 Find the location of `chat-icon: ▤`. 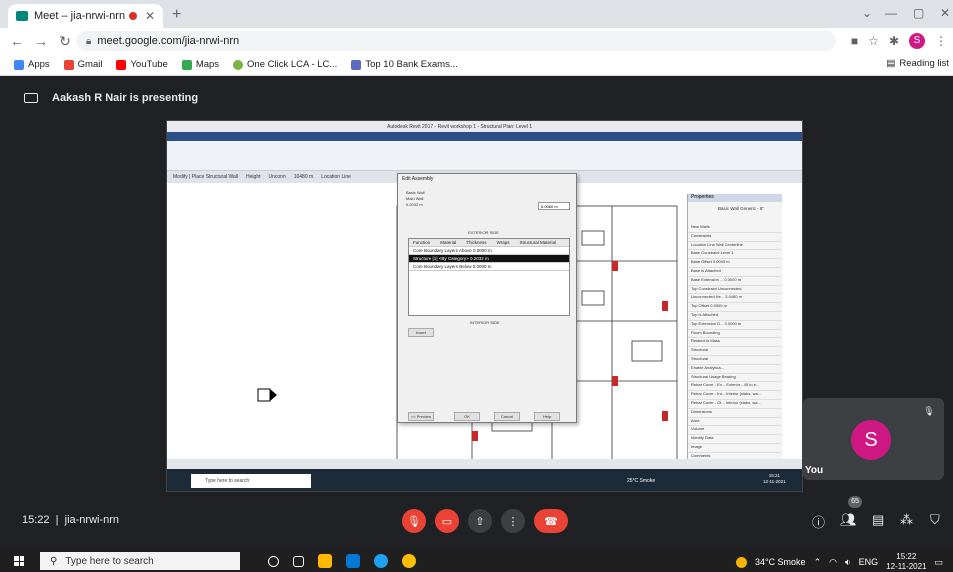

chat-icon: ▤ is located at coordinates (878, 520).